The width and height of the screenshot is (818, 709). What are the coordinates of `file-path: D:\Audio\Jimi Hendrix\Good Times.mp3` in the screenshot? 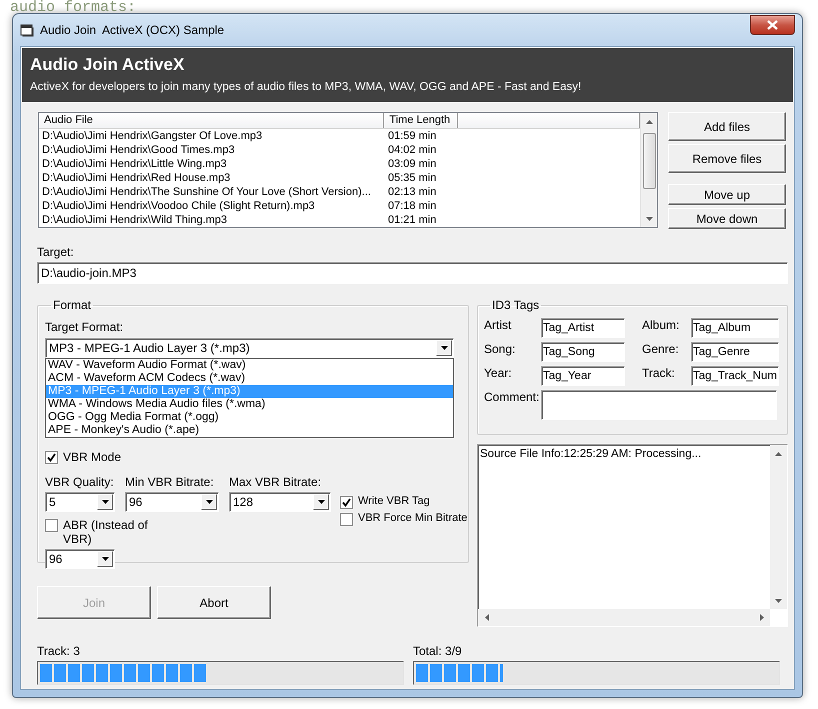 It's located at (212, 150).